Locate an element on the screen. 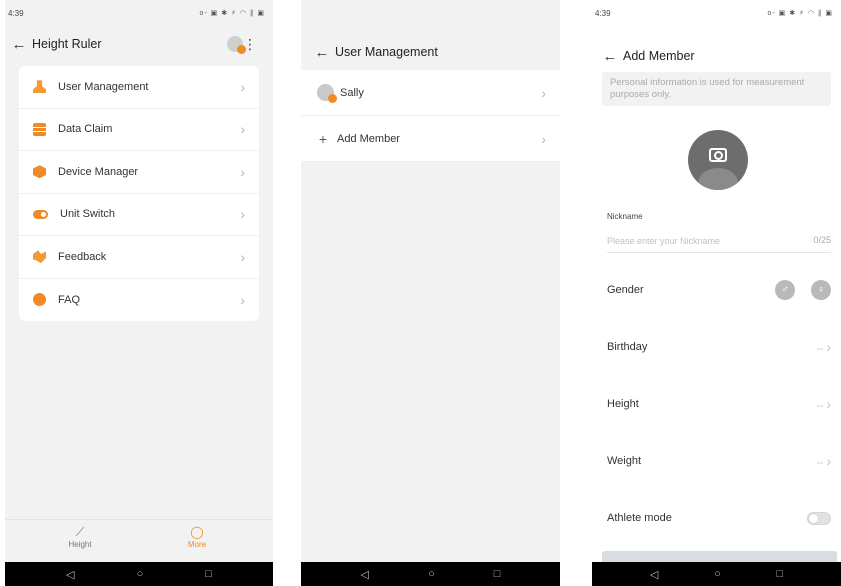 Image resolution: width=841 pixels, height=586 pixels. tab-label: Height is located at coordinates (80, 544).